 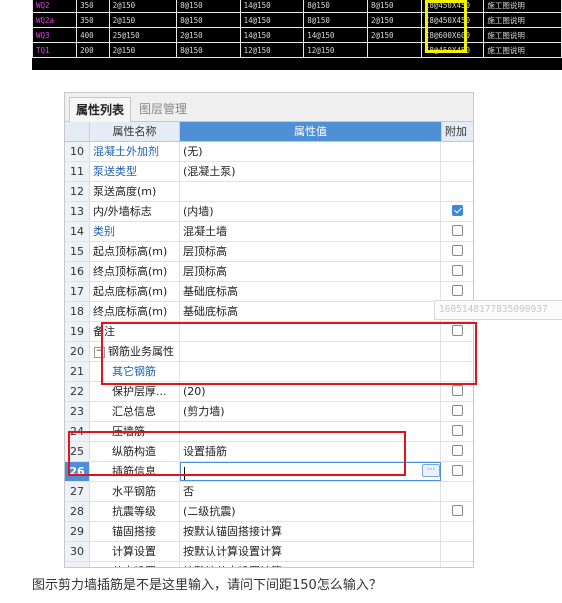 I want to click on property-row: 13 内/外墙标志 (内墙), so click(x=269, y=212).